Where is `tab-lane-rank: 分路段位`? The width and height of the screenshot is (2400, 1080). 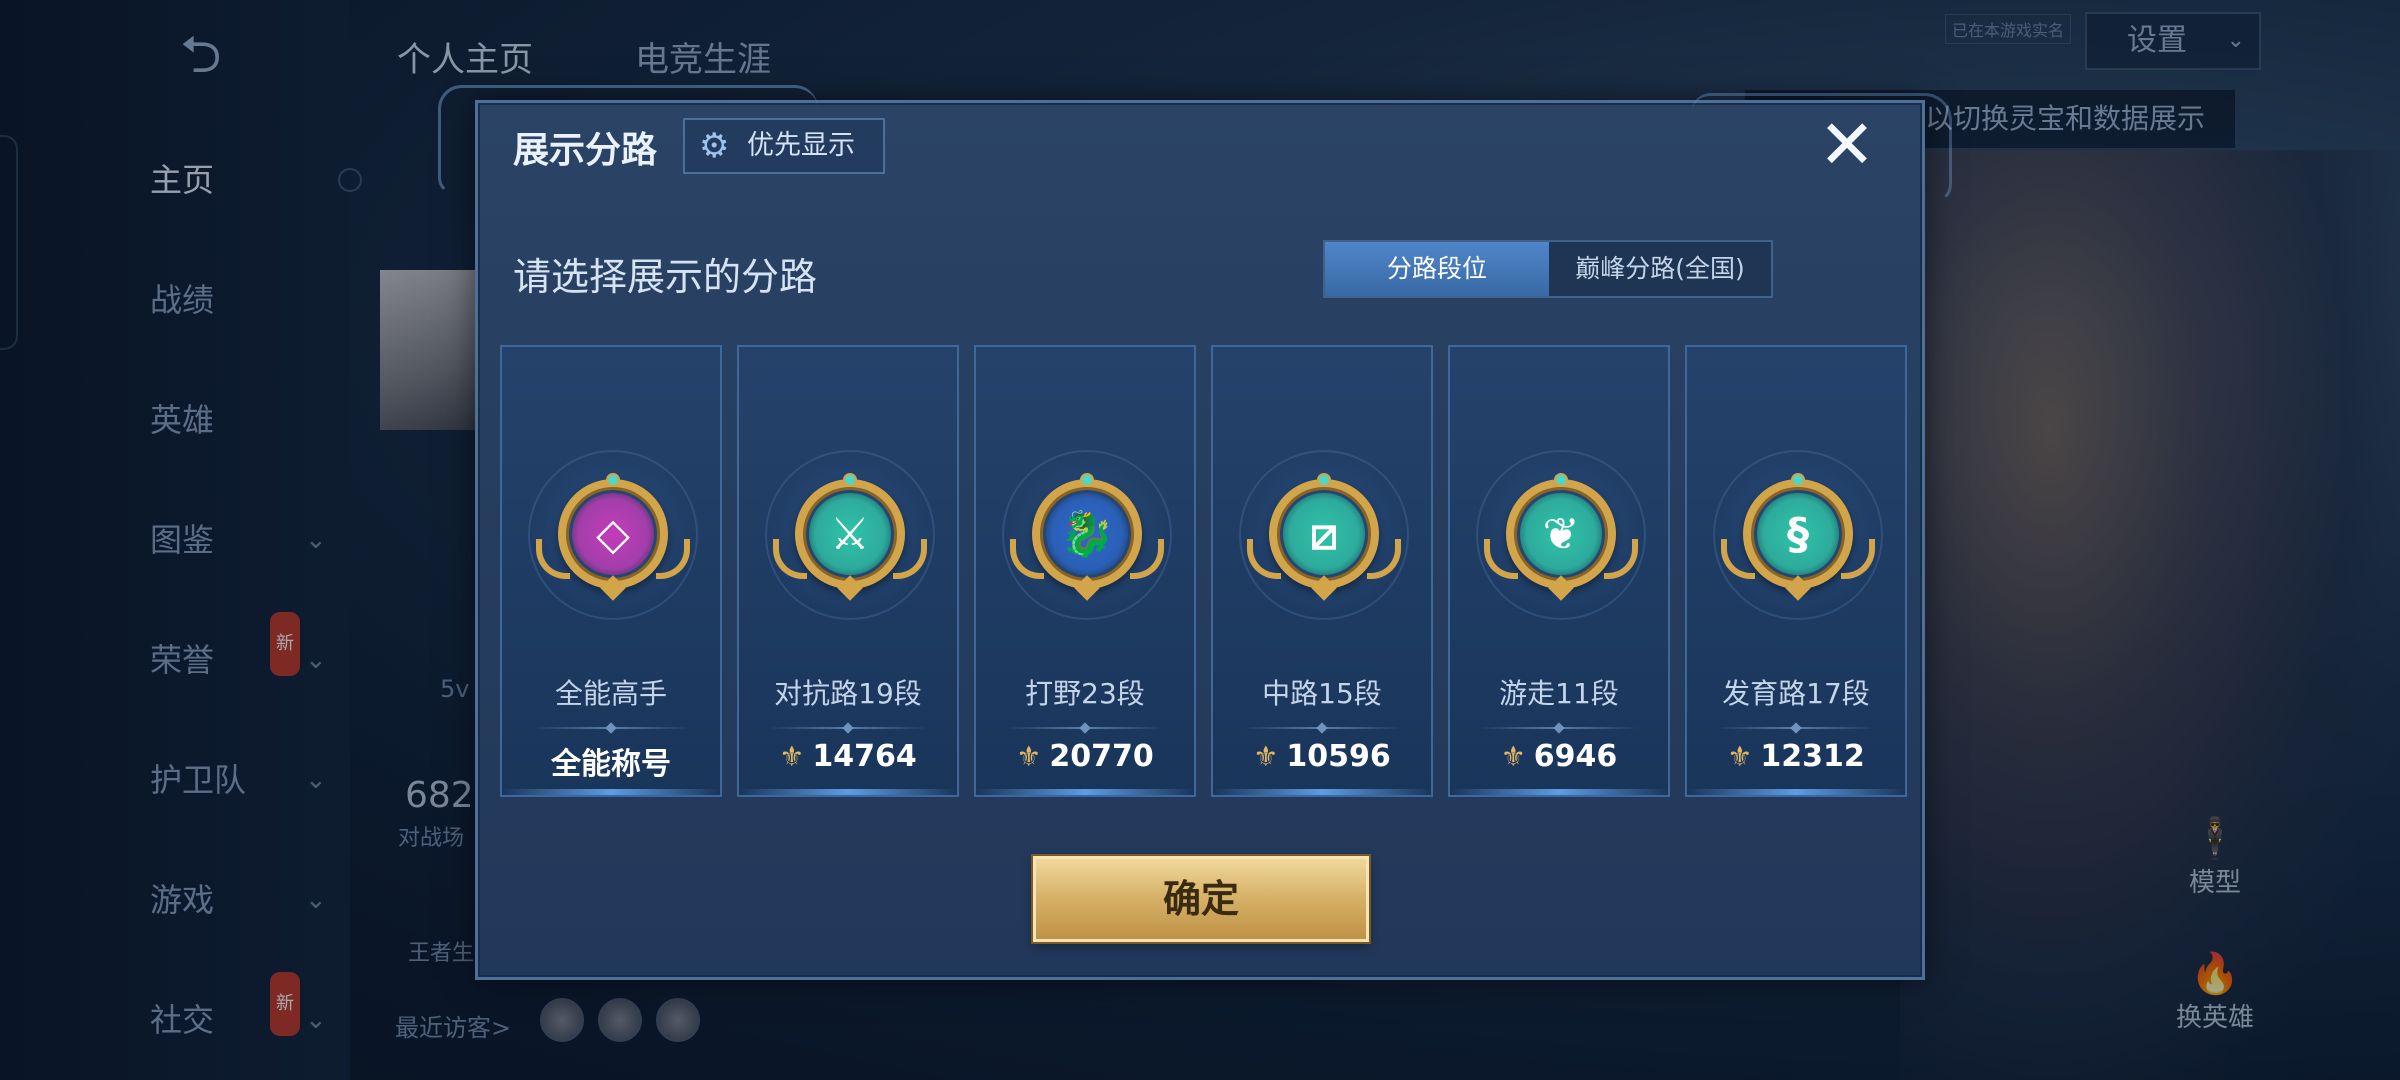 tab-lane-rank: 分路段位 is located at coordinates (1437, 269).